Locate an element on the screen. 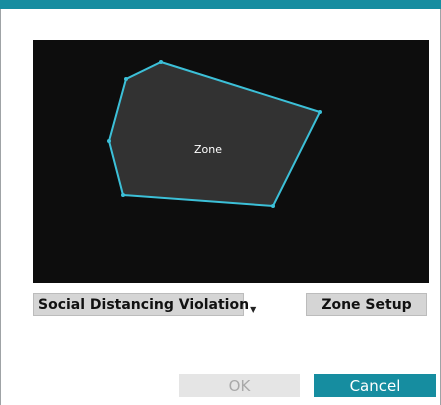 This screenshot has width=441, height=405. dialog-title-bar is located at coordinates (220, 4).